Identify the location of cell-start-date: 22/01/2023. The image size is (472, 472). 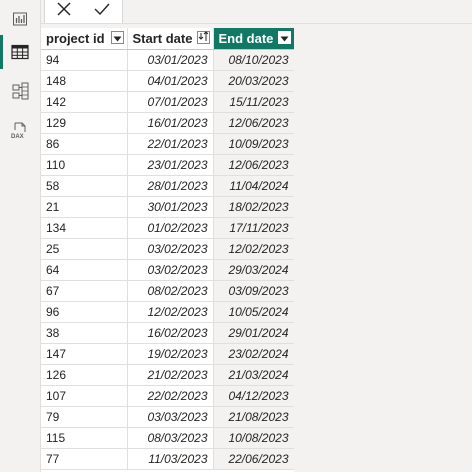
(170, 144).